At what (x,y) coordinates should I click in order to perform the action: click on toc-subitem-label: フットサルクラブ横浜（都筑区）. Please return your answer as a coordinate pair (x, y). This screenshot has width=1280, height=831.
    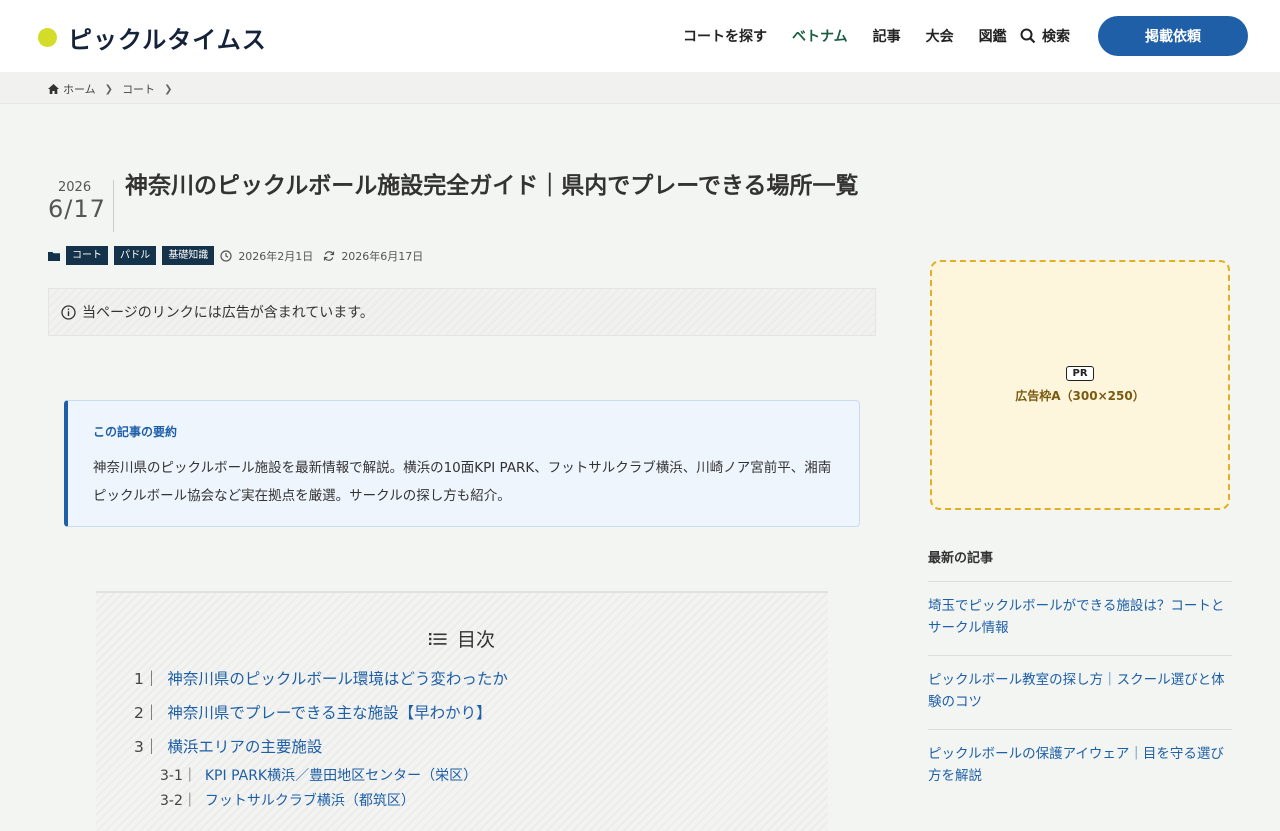
    Looking at the image, I should click on (309, 801).